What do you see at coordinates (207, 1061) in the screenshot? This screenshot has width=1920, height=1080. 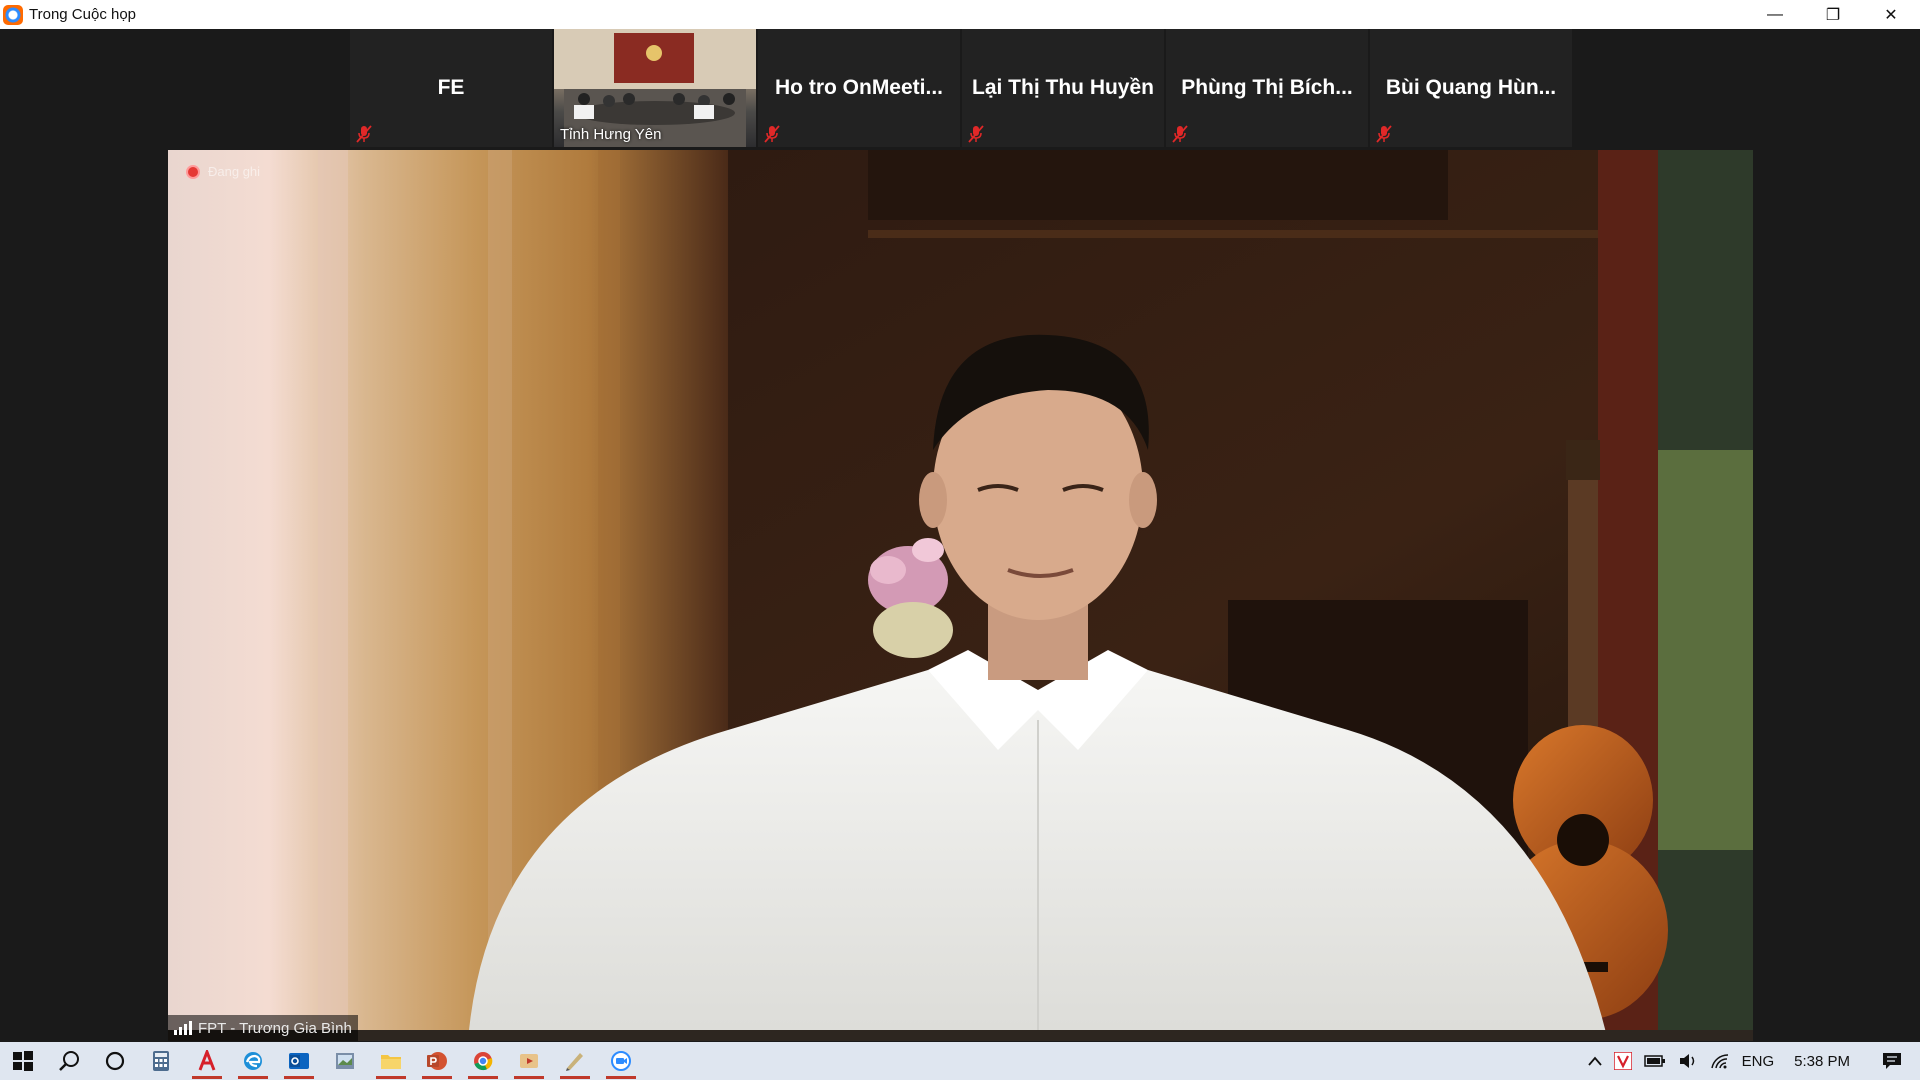 I see `acrobat-icon` at bounding box center [207, 1061].